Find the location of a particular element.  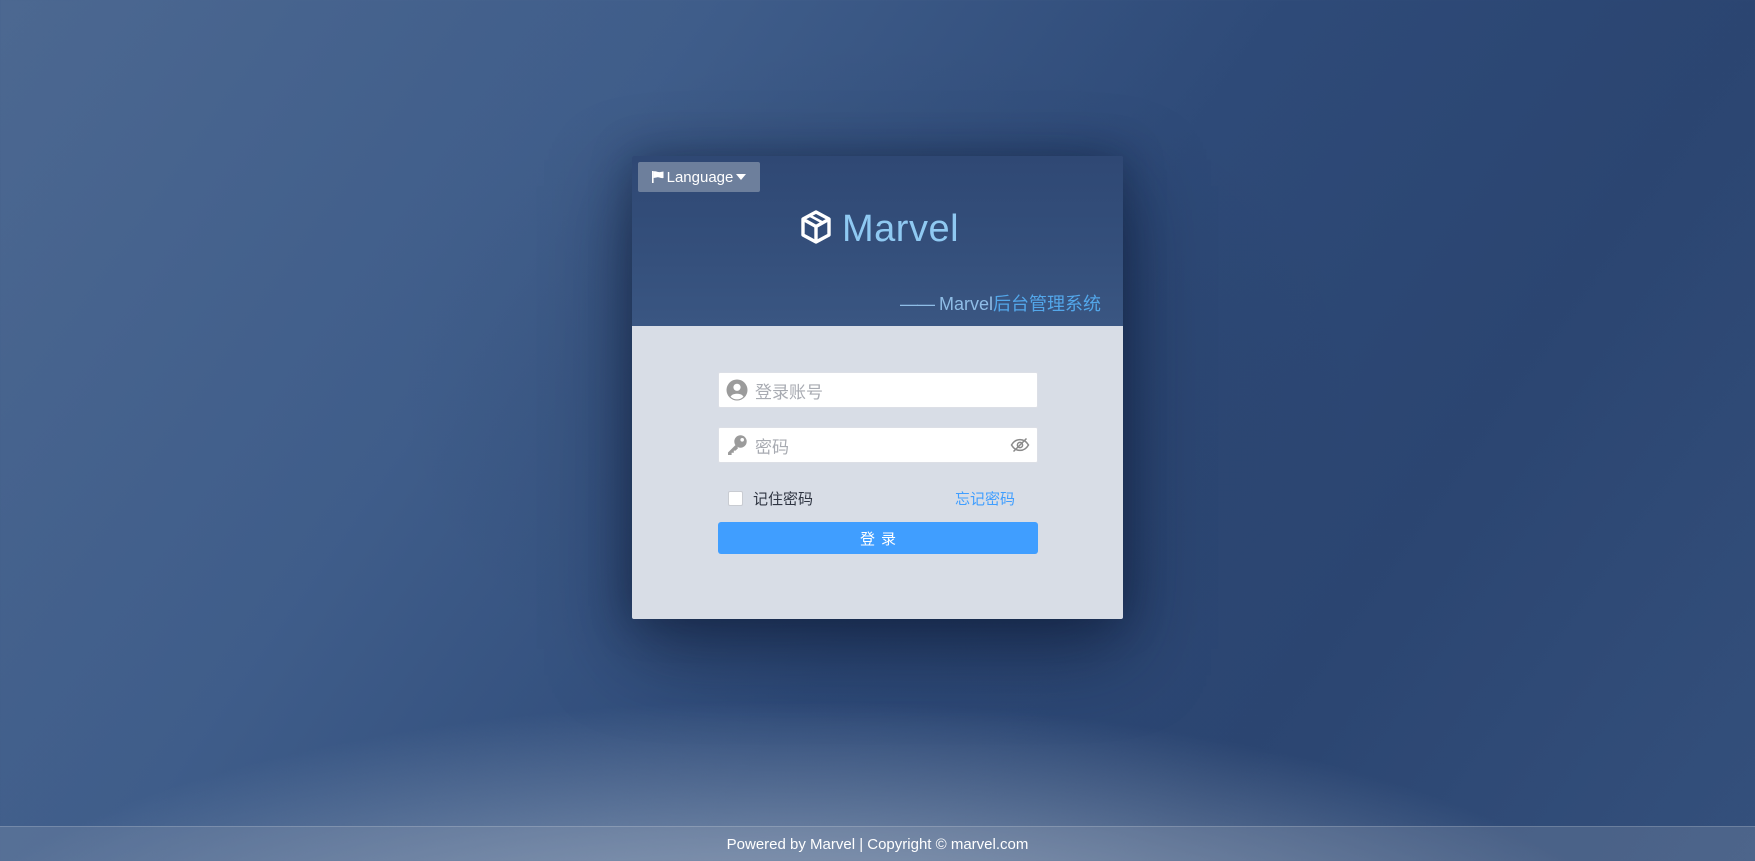

login-header: Language Marvel Marvel —— Marvel后台管理系统 is located at coordinates (877, 241).